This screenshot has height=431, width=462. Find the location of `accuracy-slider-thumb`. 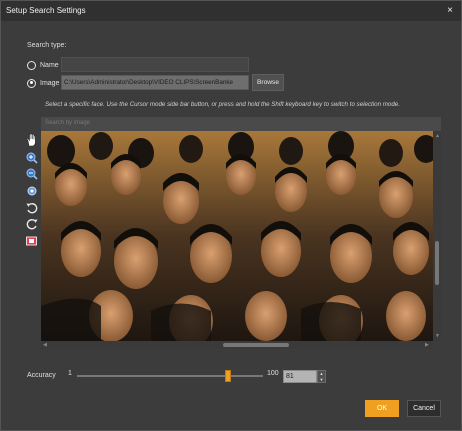

accuracy-slider-thumb is located at coordinates (227, 376).